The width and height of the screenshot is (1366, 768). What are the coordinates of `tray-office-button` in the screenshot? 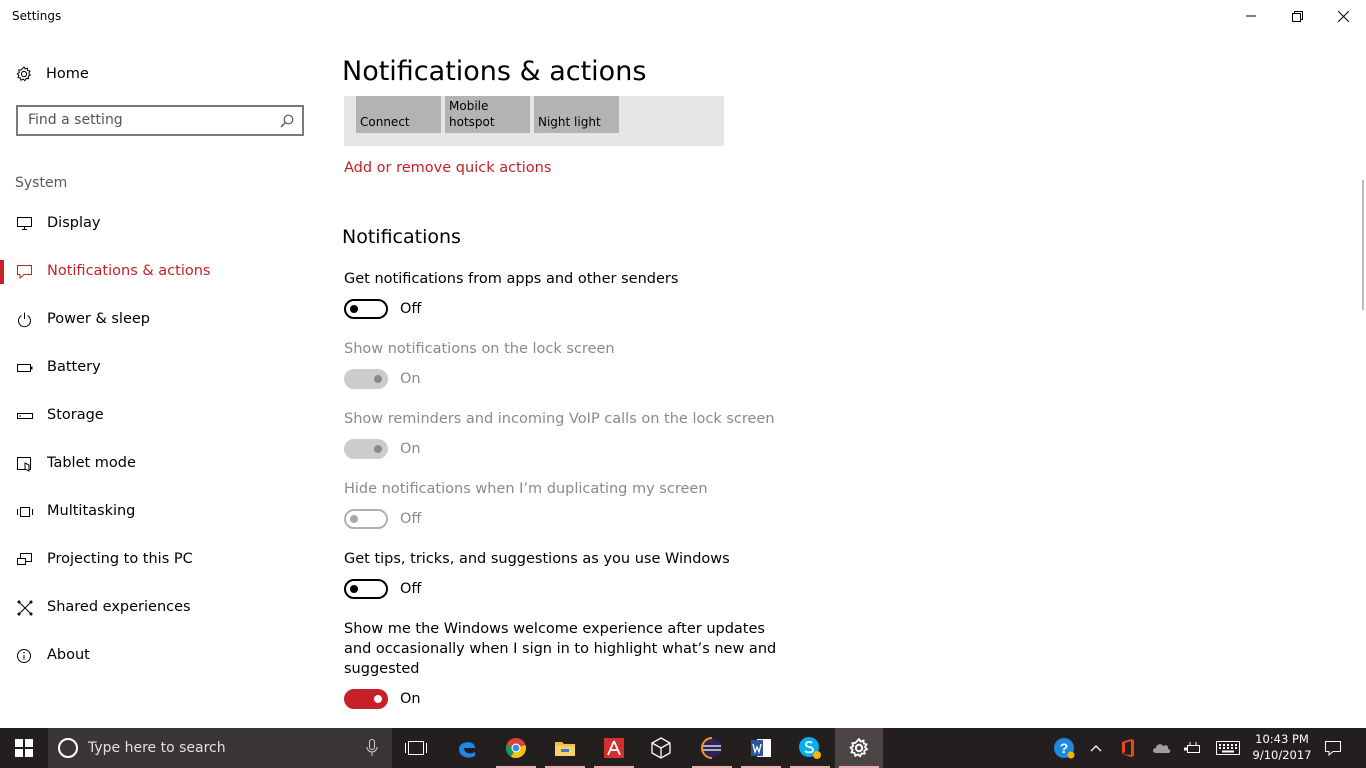 It's located at (1128, 748).